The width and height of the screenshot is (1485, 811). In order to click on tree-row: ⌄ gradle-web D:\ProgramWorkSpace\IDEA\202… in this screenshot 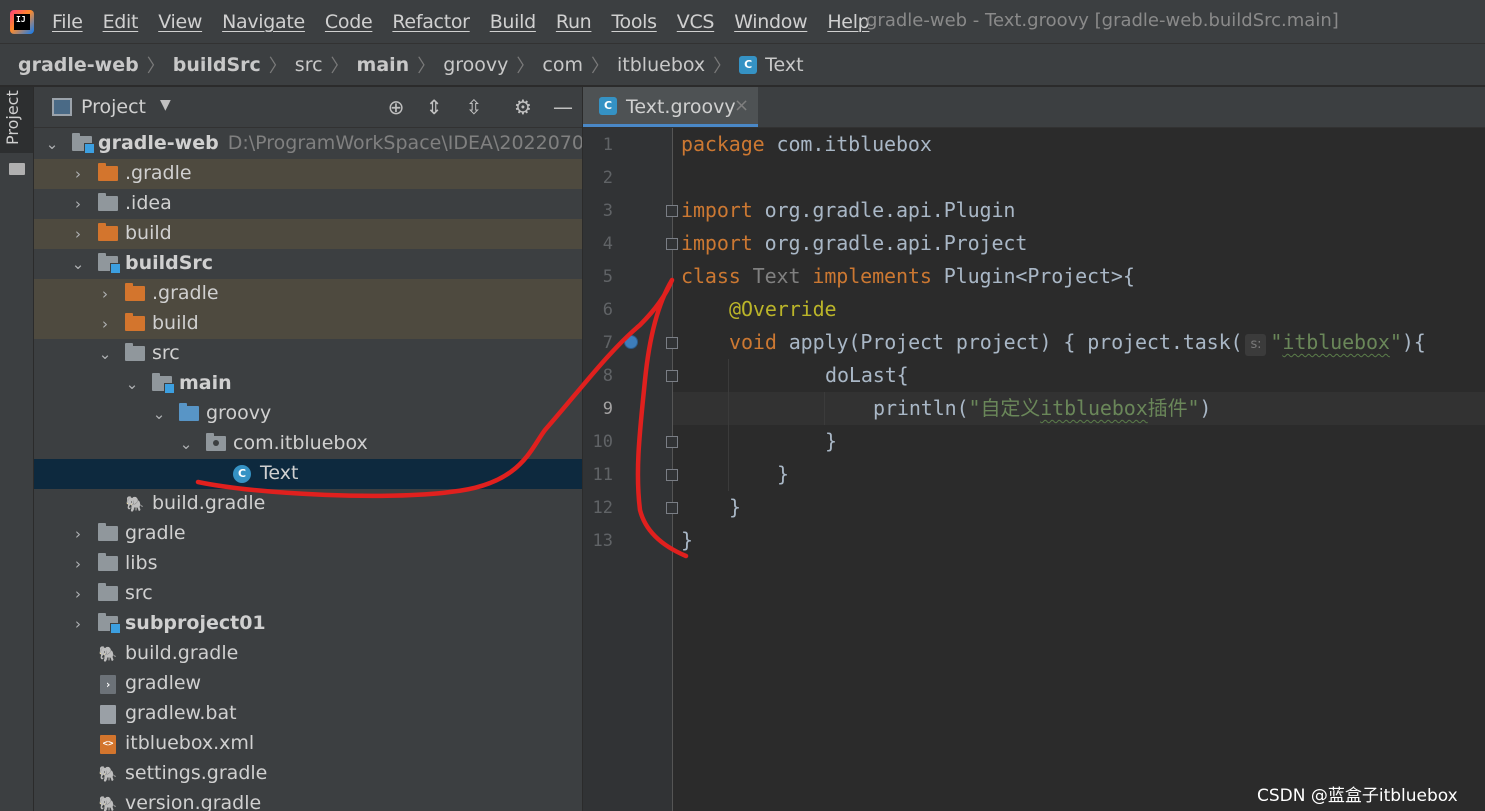, I will do `click(308, 144)`.